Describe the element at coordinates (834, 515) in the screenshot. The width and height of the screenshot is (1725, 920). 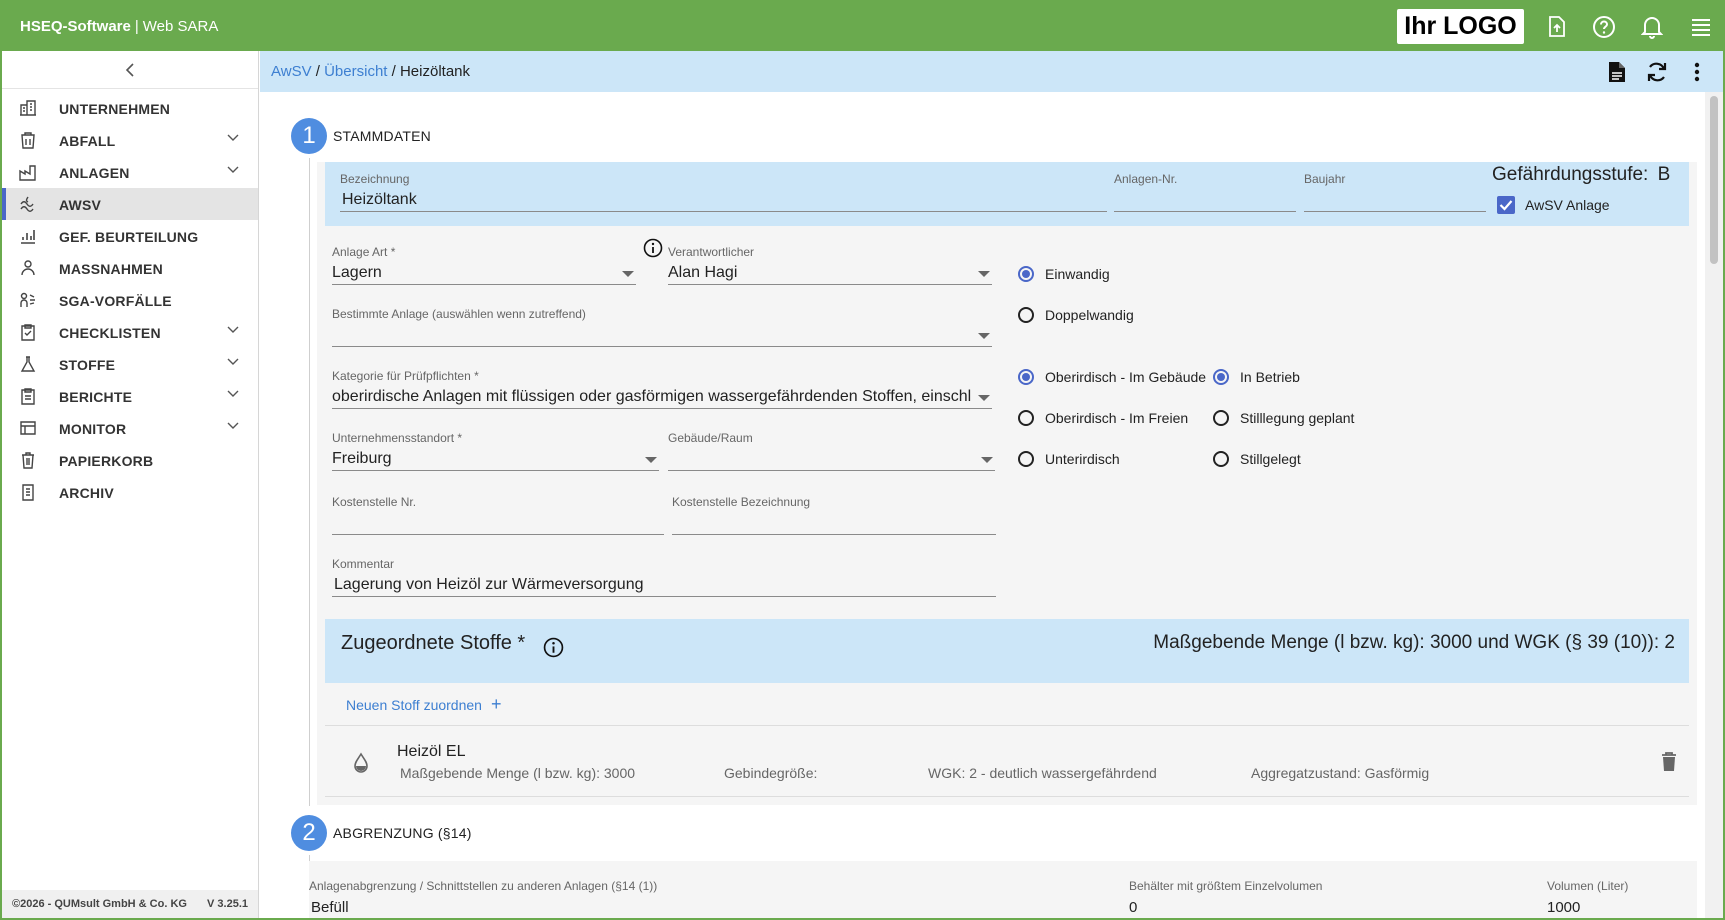
I see `kostenstelle-bezeichnung-field: Kostenstelle Bezeichnung` at that location.